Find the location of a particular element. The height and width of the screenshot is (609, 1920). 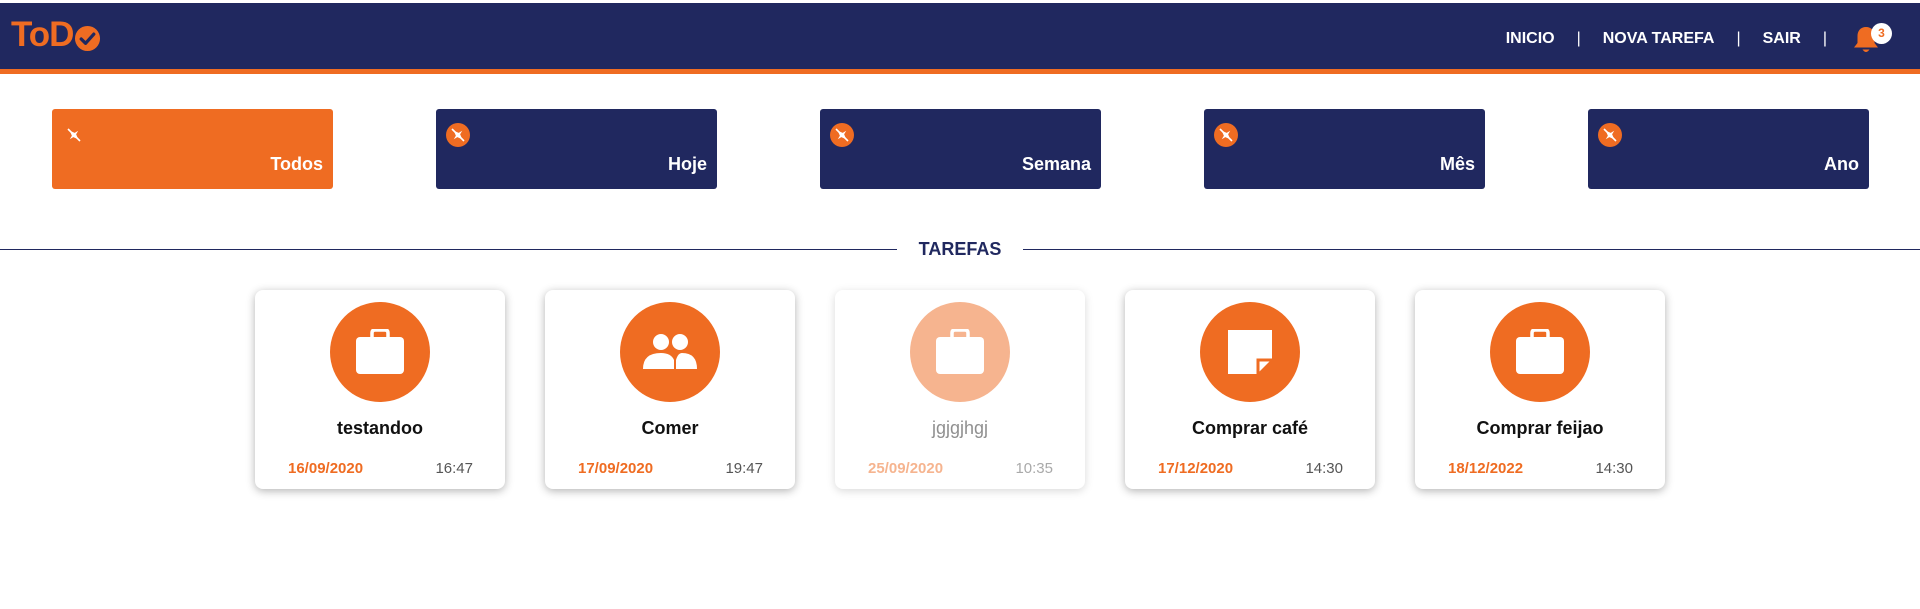

task-title: jgjgjhgj is located at coordinates (960, 428).